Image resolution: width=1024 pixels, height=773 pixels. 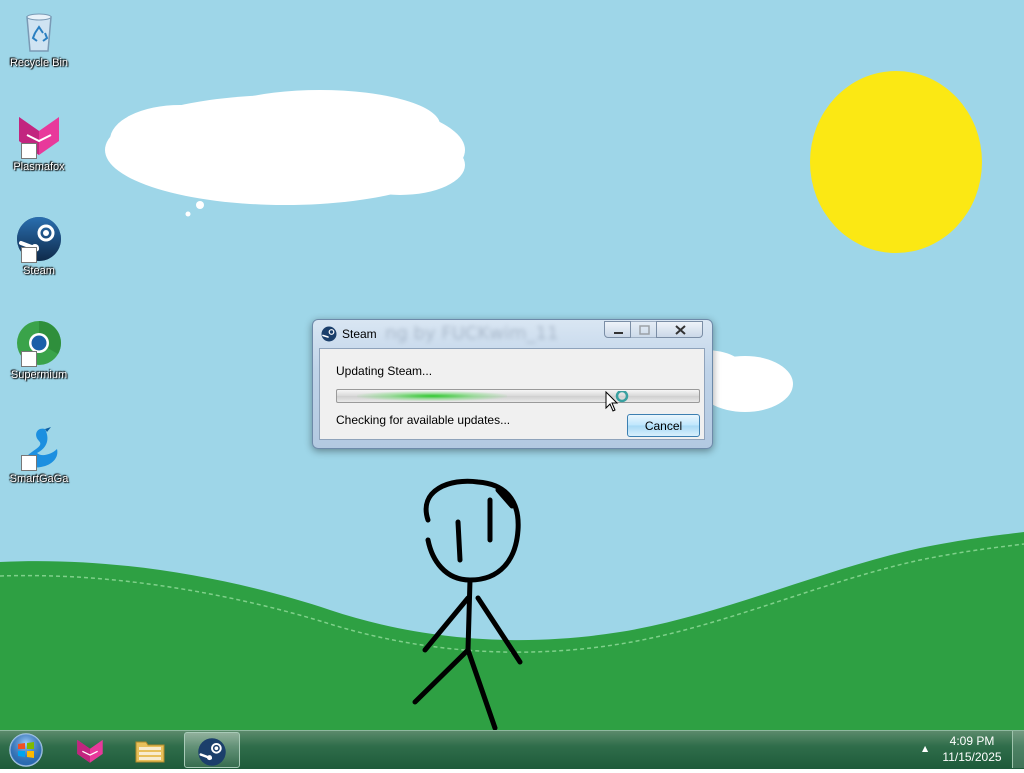 I want to click on desktop-icon-label: SmartGaGa, so click(x=39, y=479).